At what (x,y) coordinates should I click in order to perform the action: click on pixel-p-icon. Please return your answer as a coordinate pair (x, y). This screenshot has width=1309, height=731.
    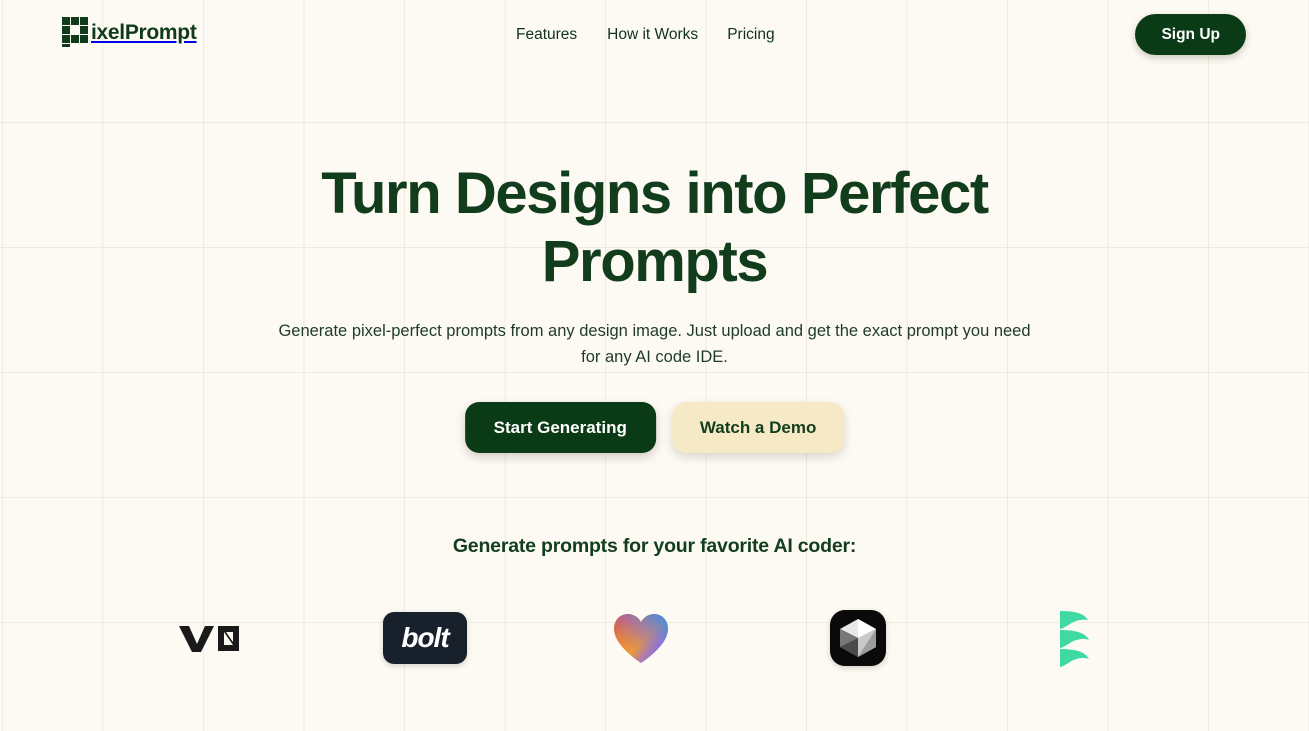
    Looking at the image, I should click on (75, 32).